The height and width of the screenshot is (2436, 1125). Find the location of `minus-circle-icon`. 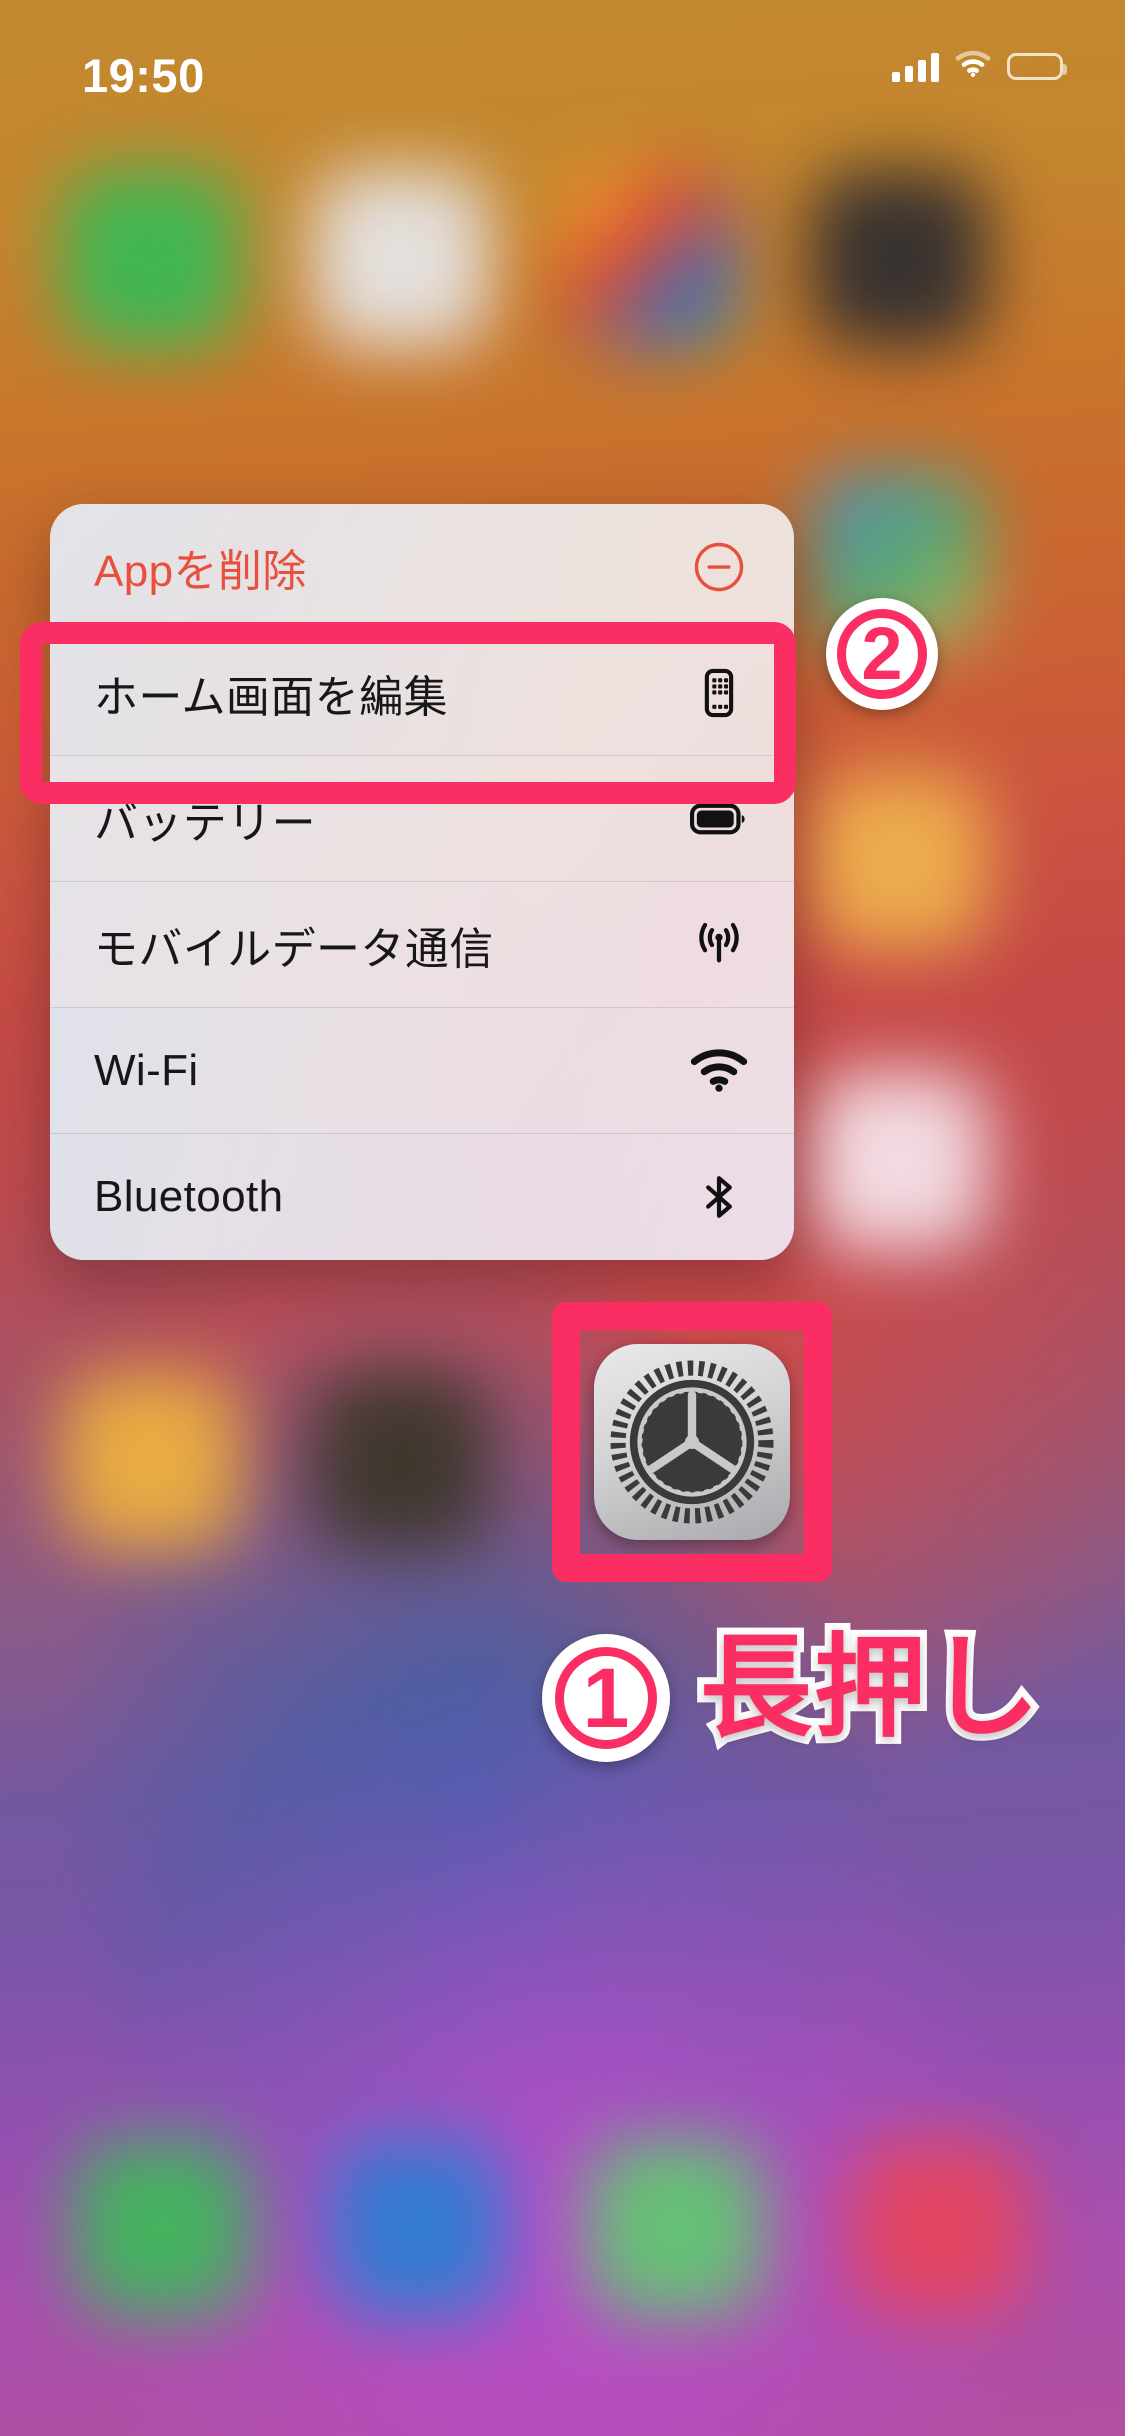

minus-circle-icon is located at coordinates (719, 567).